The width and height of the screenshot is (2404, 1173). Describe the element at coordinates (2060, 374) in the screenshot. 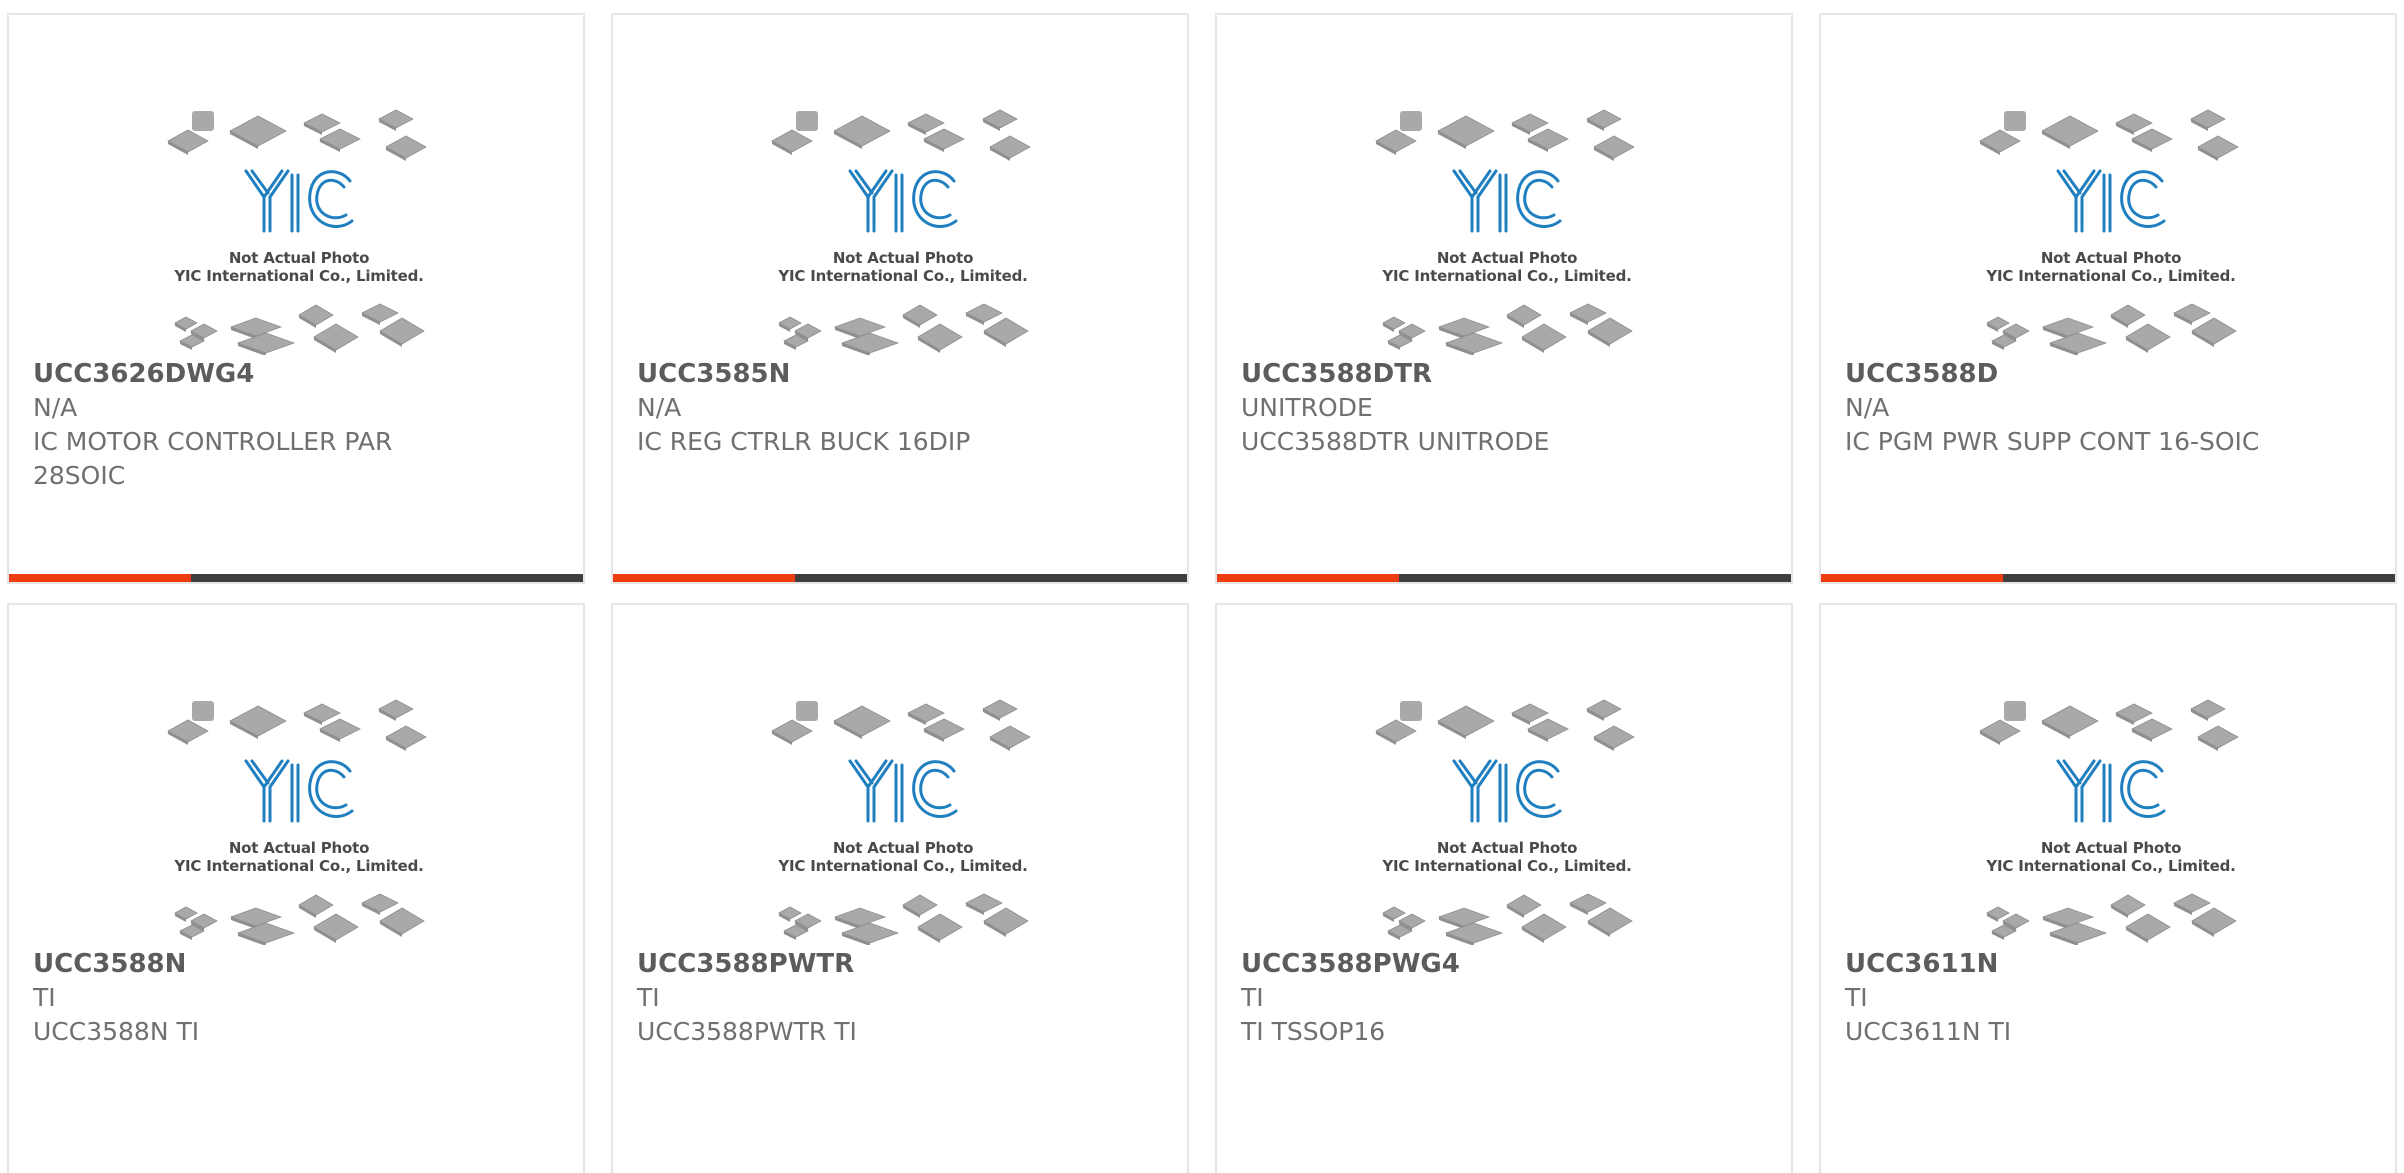

I see `part-number: UCC3588D` at that location.